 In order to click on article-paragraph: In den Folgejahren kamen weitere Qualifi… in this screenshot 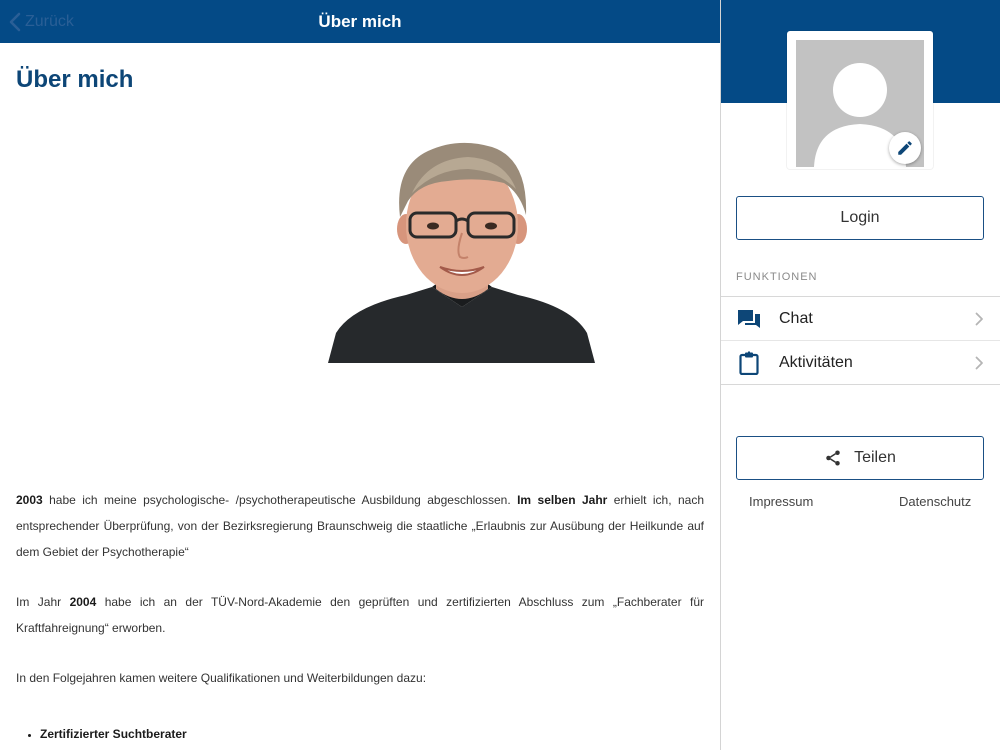, I will do `click(221, 678)`.